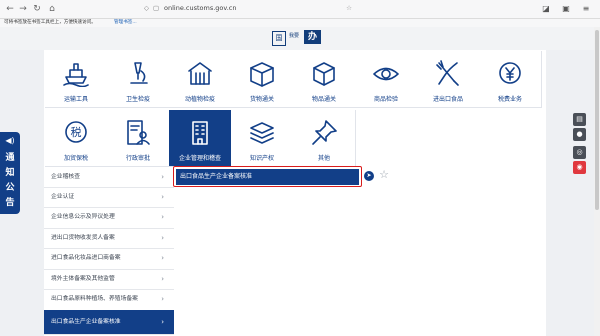 This screenshot has width=600, height=336. I want to click on tile-label: 企业管理和稽查, so click(199, 158).